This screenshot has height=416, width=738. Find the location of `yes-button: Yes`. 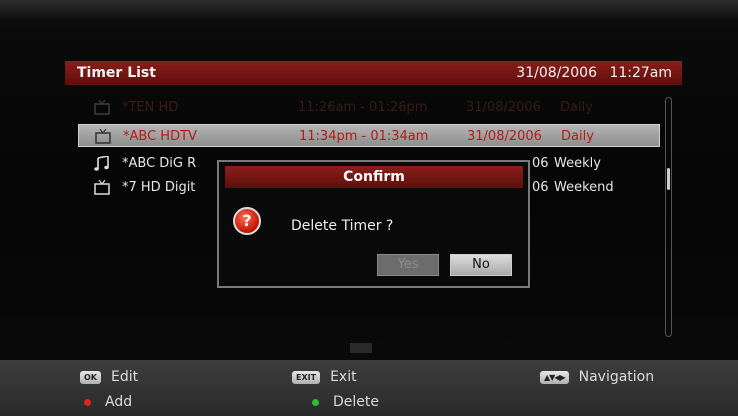

yes-button: Yes is located at coordinates (408, 265).